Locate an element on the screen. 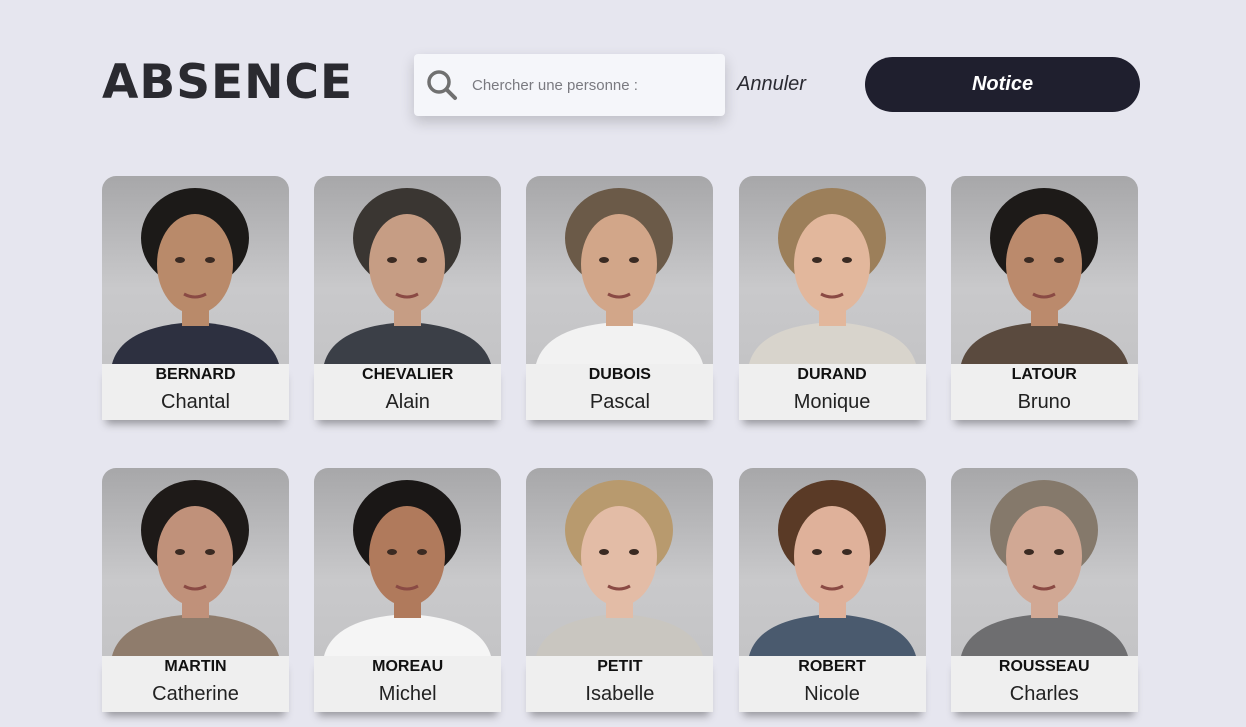 This screenshot has width=1246, height=727. search-box is located at coordinates (569, 85).